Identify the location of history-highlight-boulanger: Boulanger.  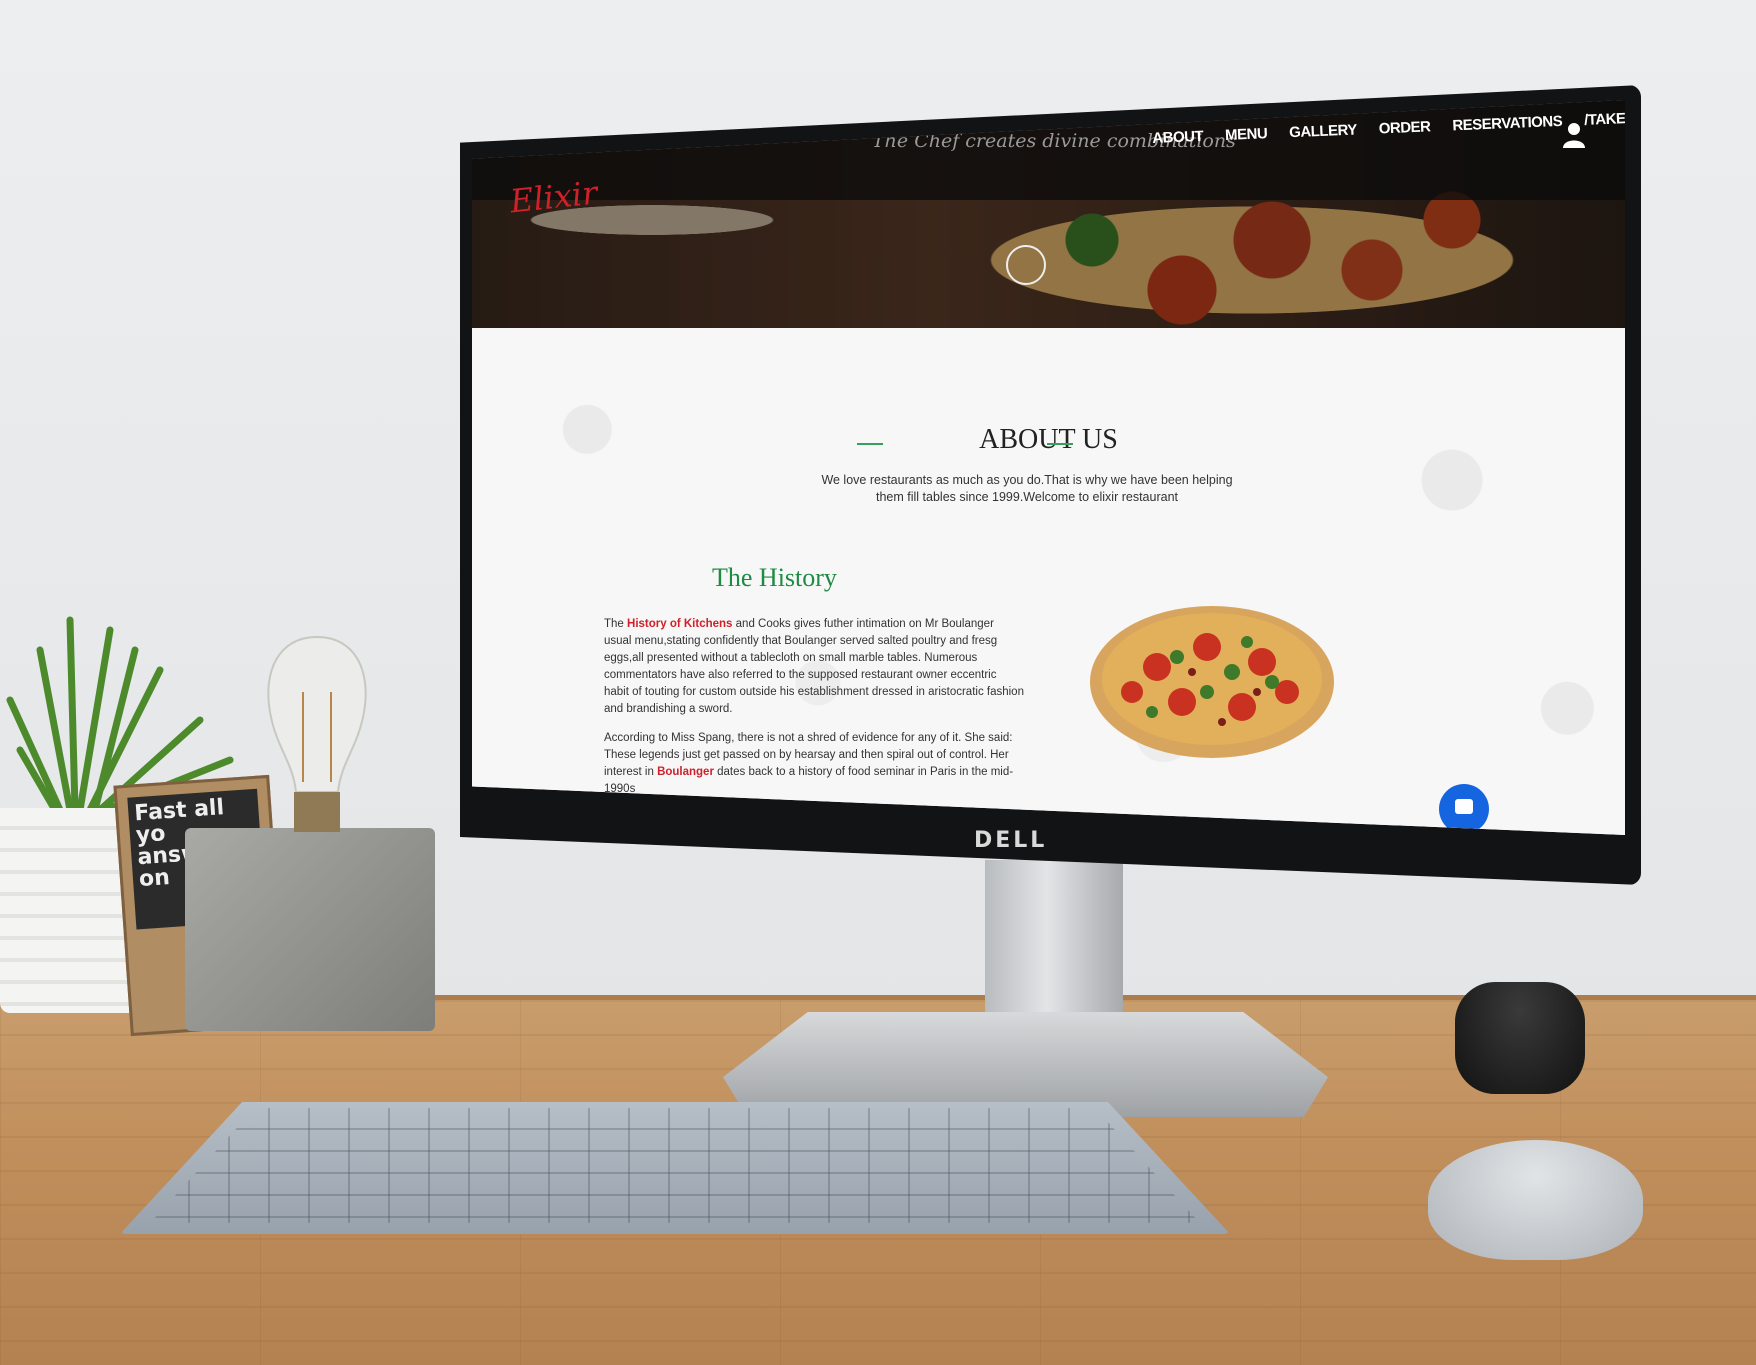
(685, 772).